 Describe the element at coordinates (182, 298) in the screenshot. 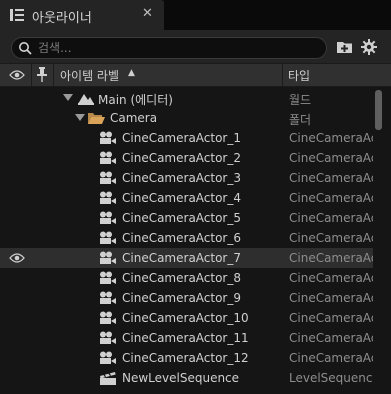

I see `row-name: CineCameraActor_9` at that location.